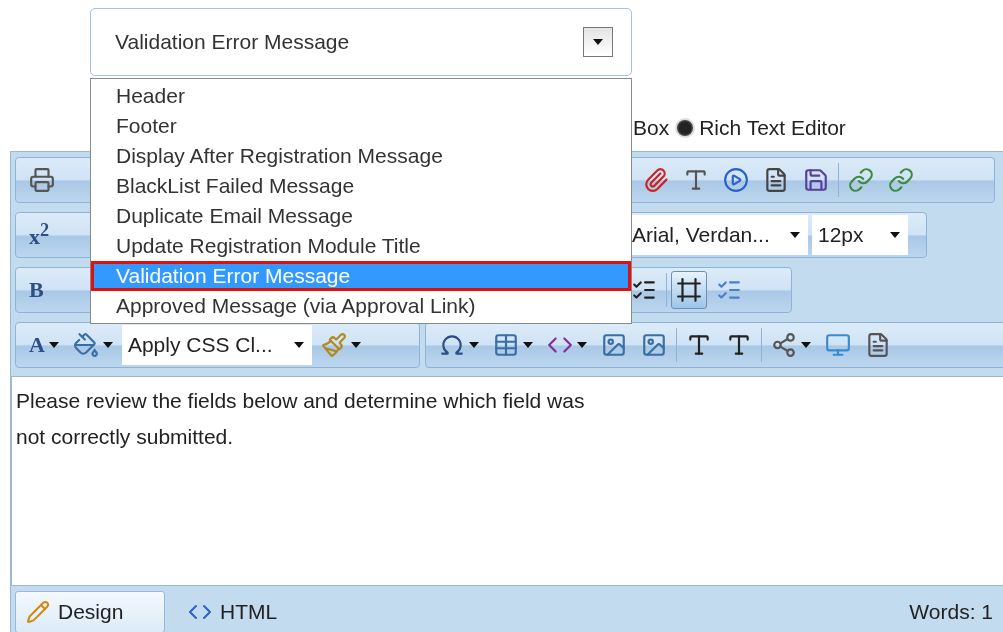 This screenshot has height=632, width=1003. I want to click on mode-tab: Design, so click(90, 611).